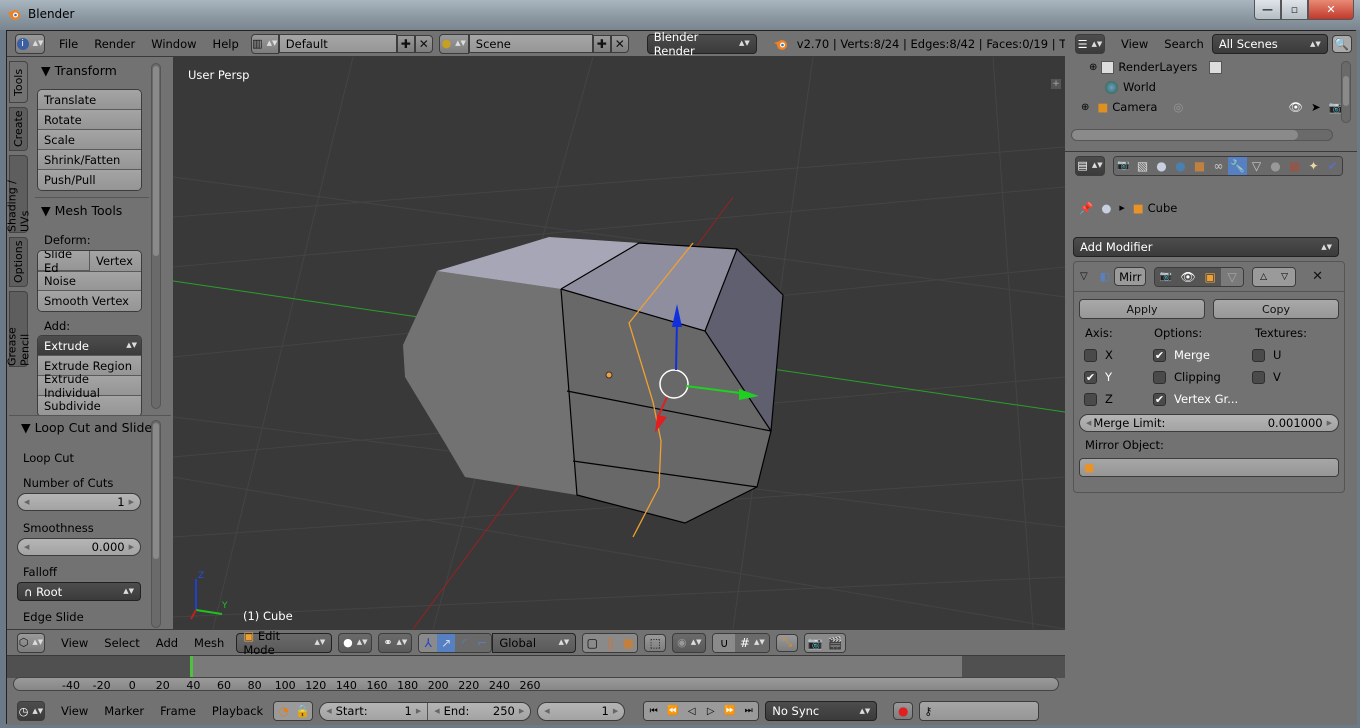  What do you see at coordinates (167, 643) in the screenshot?
I see `menu-add: Add` at bounding box center [167, 643].